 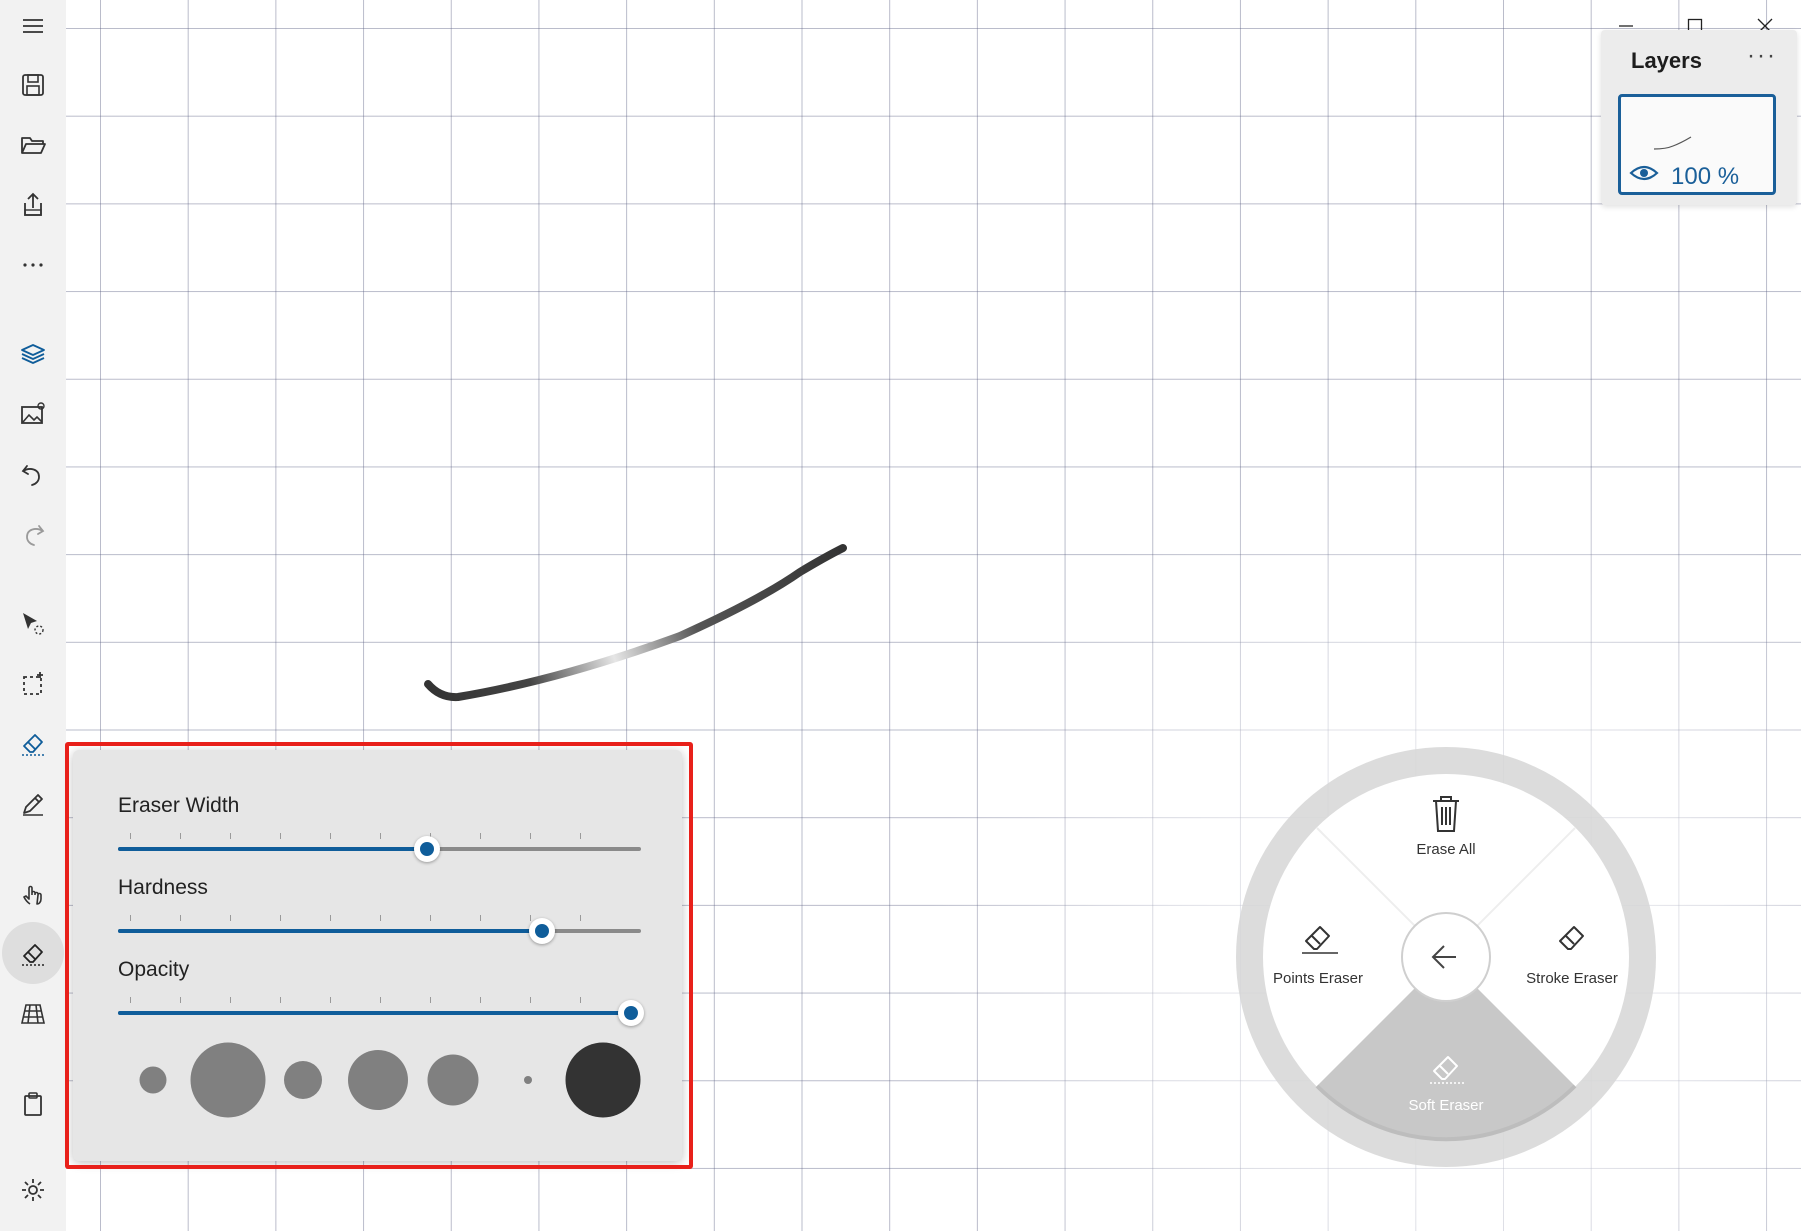 What do you see at coordinates (1666, 60) in the screenshot?
I see `layers-title: Layers` at bounding box center [1666, 60].